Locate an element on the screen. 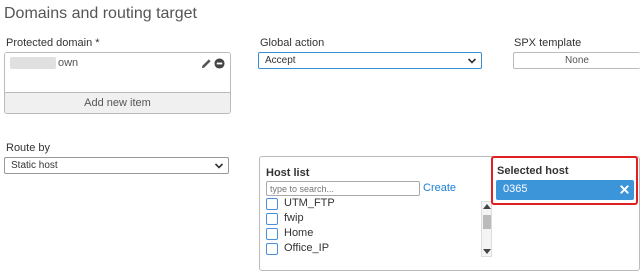  section-title: Domains and routing target is located at coordinates (100, 13).